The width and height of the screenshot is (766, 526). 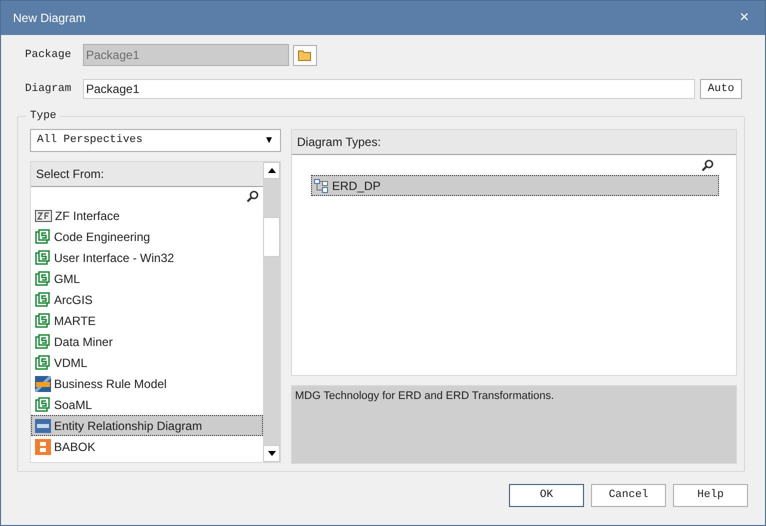 What do you see at coordinates (147, 174) in the screenshot?
I see `list-header: Select From:` at bounding box center [147, 174].